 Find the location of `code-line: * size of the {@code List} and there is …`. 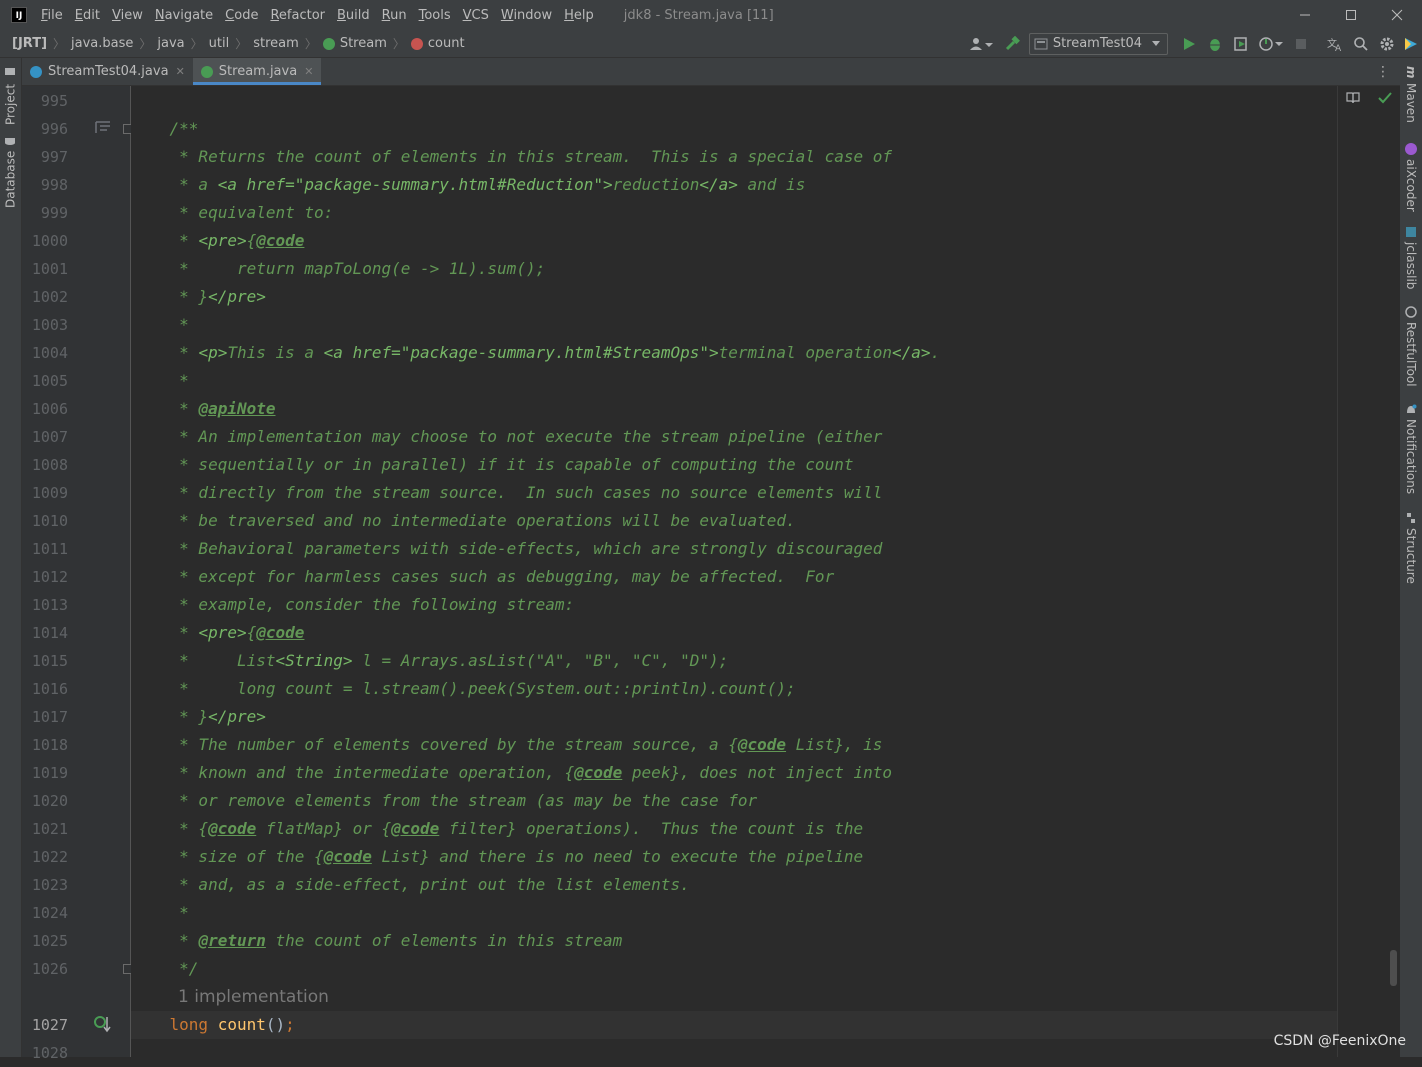

code-line: * size of the {@code List} and there is … is located at coordinates (734, 857).